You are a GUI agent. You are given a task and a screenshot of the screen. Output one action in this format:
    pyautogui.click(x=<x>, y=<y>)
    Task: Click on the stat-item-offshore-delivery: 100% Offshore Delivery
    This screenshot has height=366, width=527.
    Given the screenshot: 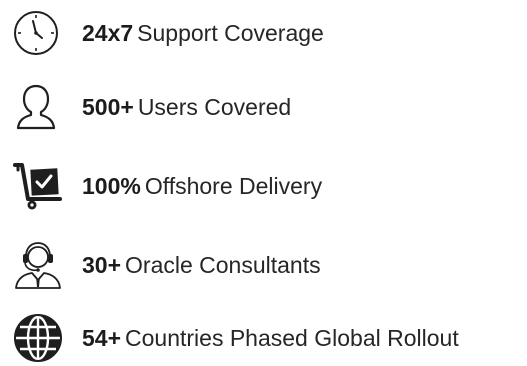 What is the action you would take?
    pyautogui.click(x=167, y=186)
    